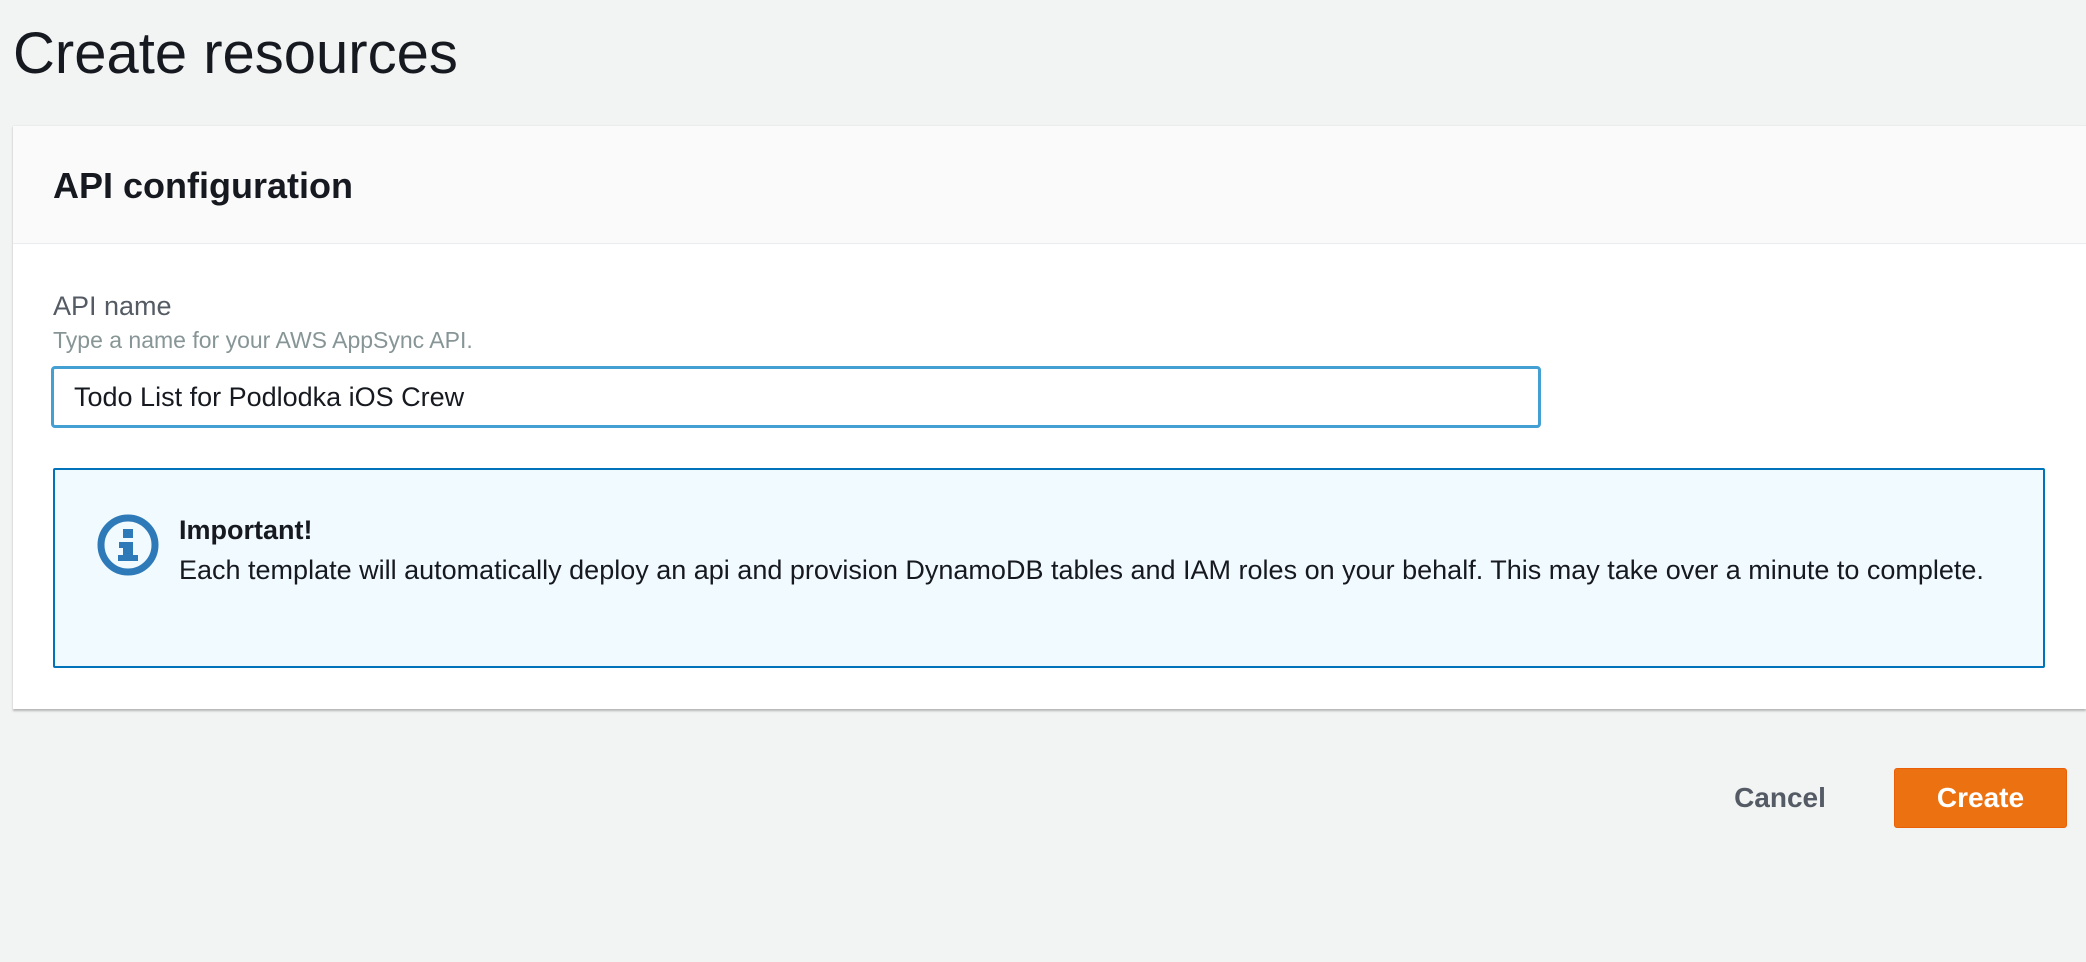 The height and width of the screenshot is (962, 2086). Describe the element at coordinates (246, 530) in the screenshot. I see `alert-title: Important!` at that location.